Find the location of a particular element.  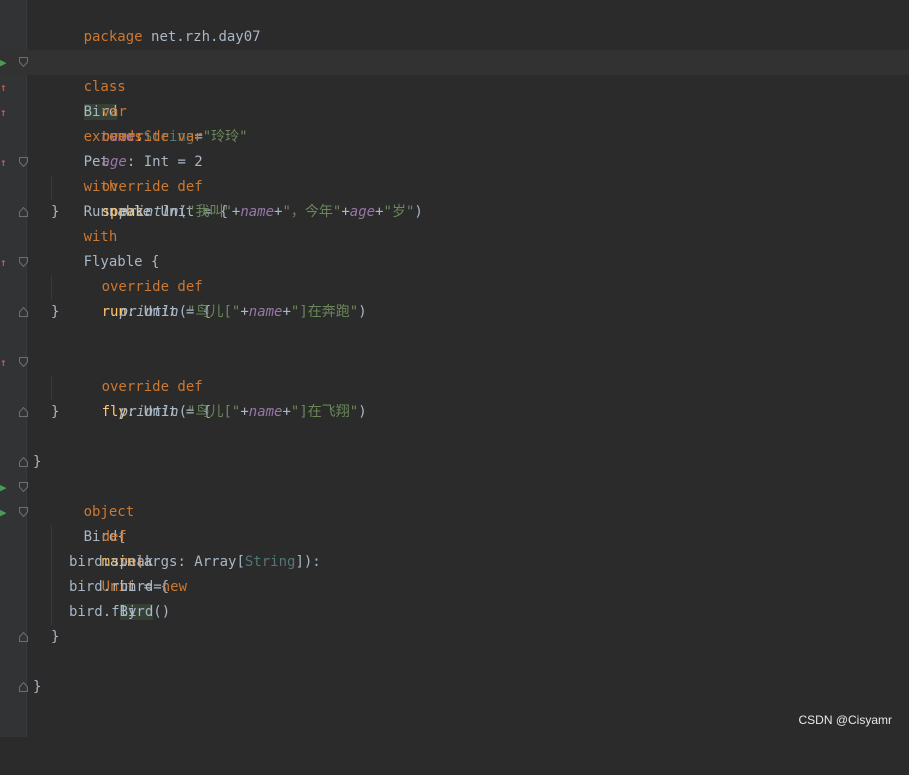

code-line: bird.run is located at coordinates (454, 587).